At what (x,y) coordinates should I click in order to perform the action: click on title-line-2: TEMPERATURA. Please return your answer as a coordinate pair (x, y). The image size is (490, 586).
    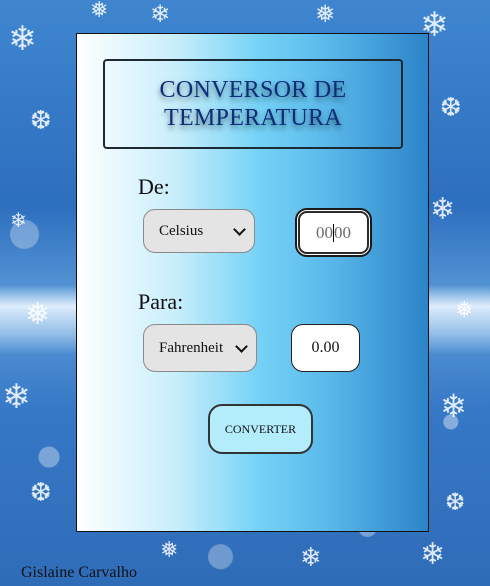
    Looking at the image, I should click on (253, 118).